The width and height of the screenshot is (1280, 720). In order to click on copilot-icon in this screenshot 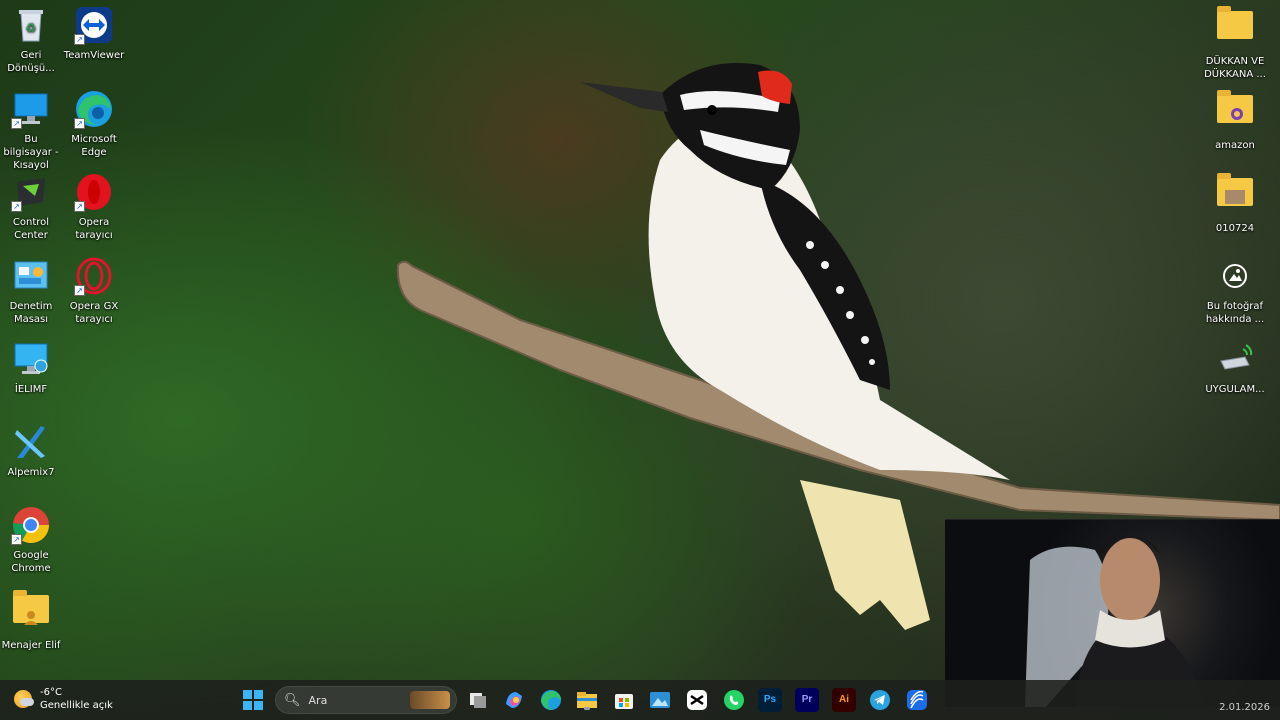, I will do `click(514, 700)`.